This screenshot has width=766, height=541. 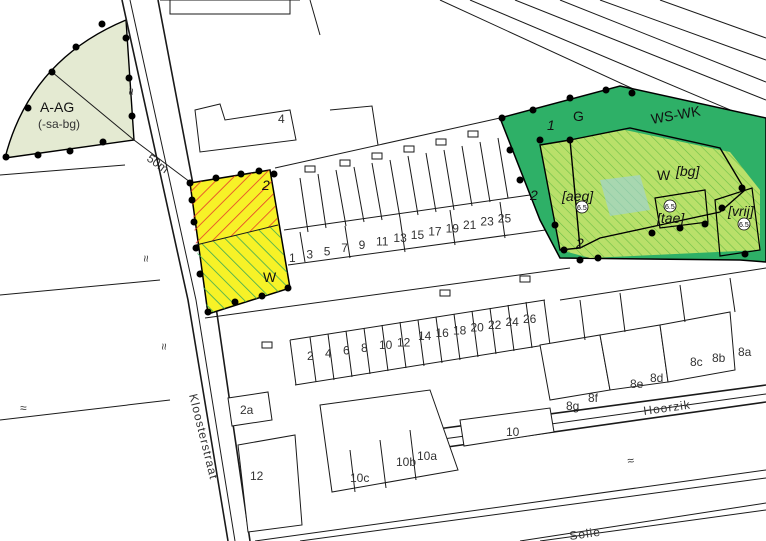 What do you see at coordinates (346, 351) in the screenshot?
I see `house-number: 6` at bounding box center [346, 351].